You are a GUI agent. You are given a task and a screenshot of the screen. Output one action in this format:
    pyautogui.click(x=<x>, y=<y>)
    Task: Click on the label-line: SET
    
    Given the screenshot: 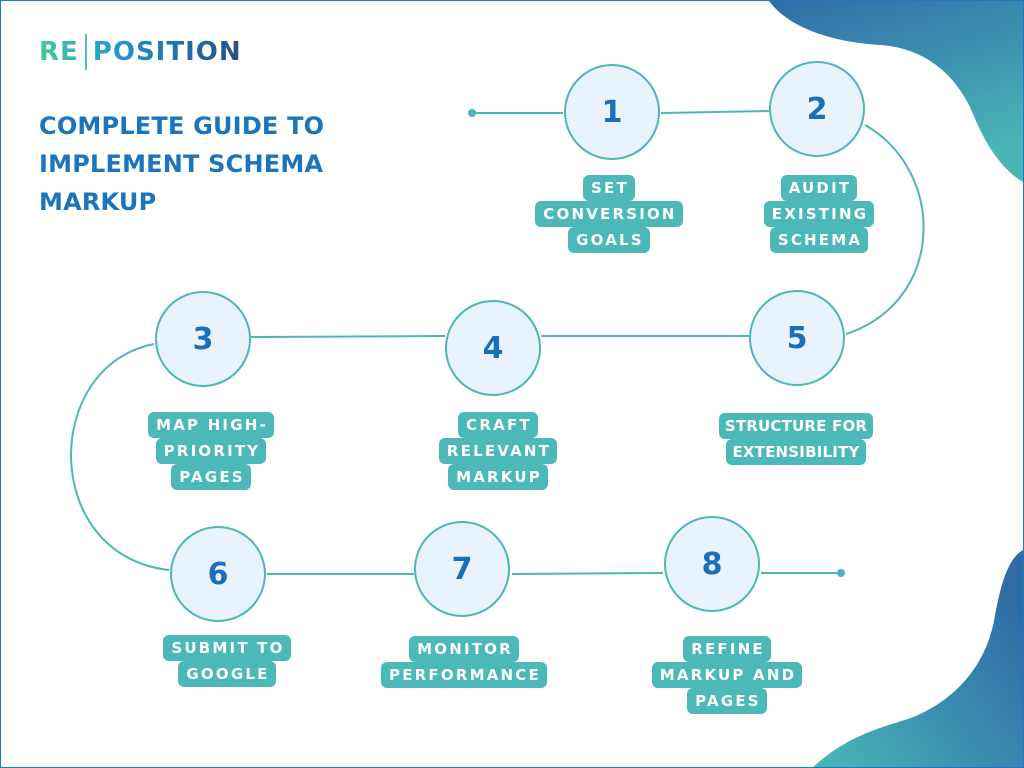 What is the action you would take?
    pyautogui.click(x=609, y=188)
    